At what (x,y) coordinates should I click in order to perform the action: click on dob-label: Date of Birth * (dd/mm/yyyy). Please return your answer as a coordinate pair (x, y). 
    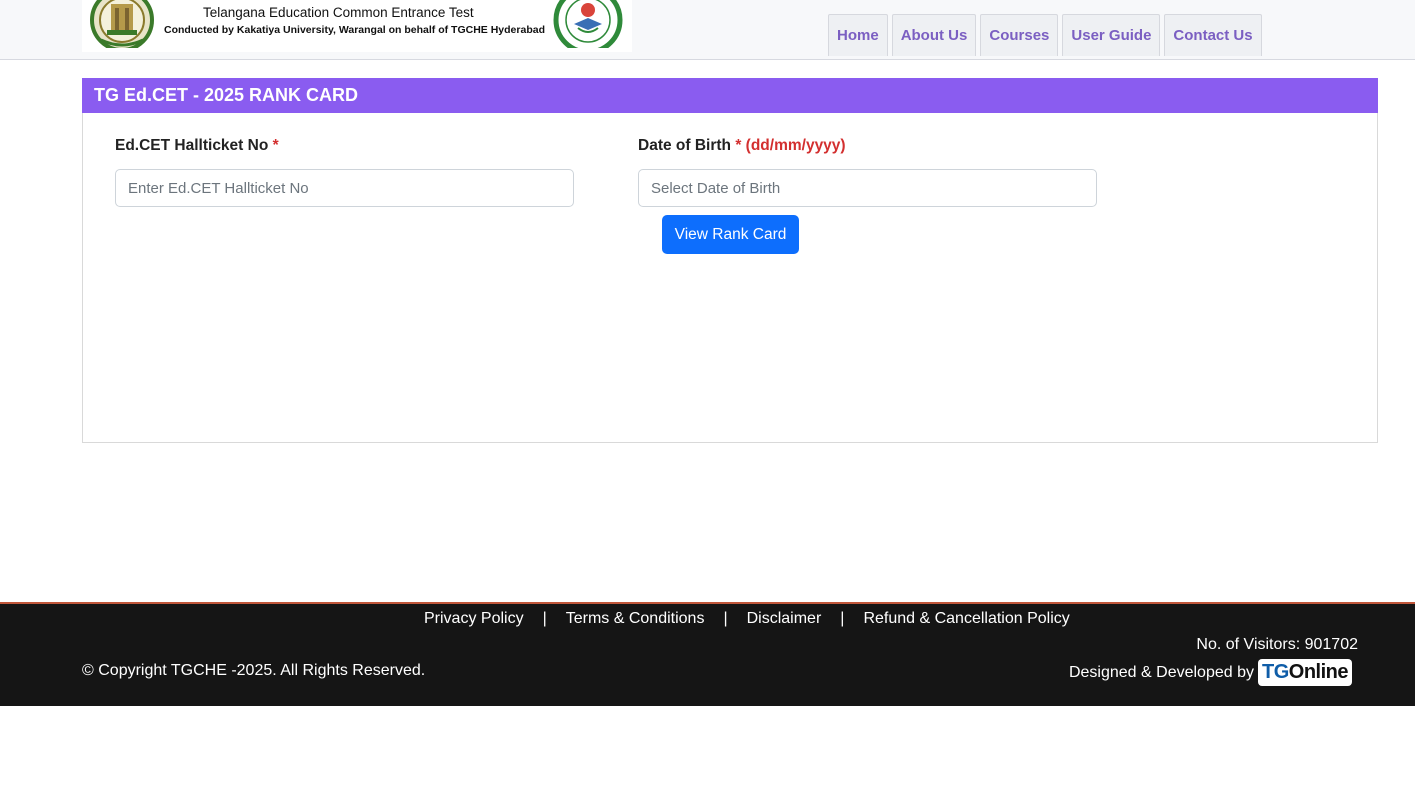
    Looking at the image, I should click on (742, 146).